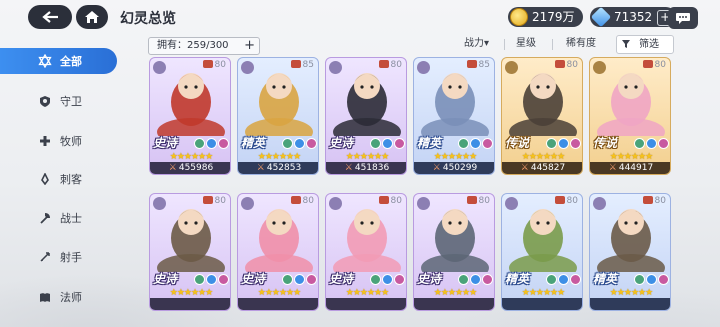 Image resolution: width=720 pixels, height=327 pixels. I want to click on sort-filter-bar: 战力▾ 星级 稀有度 筛选, so click(566, 44).